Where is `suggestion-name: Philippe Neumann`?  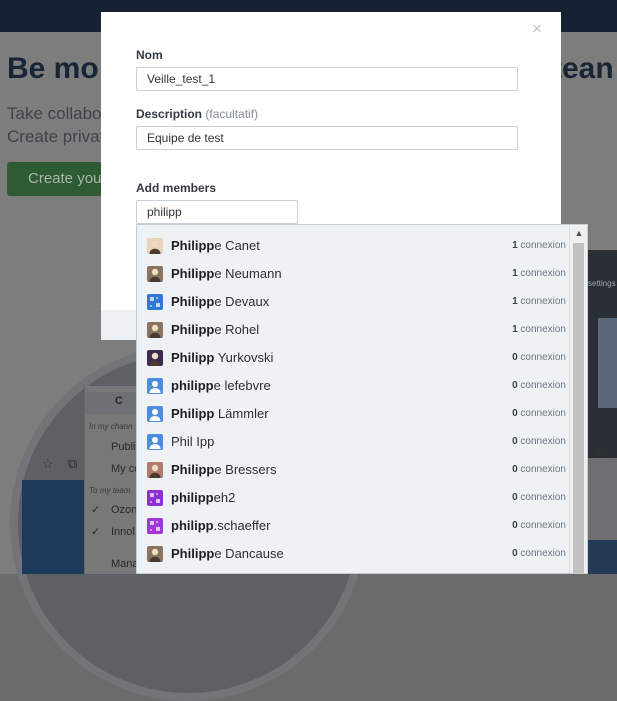
suggestion-name: Philippe Neumann is located at coordinates (226, 273).